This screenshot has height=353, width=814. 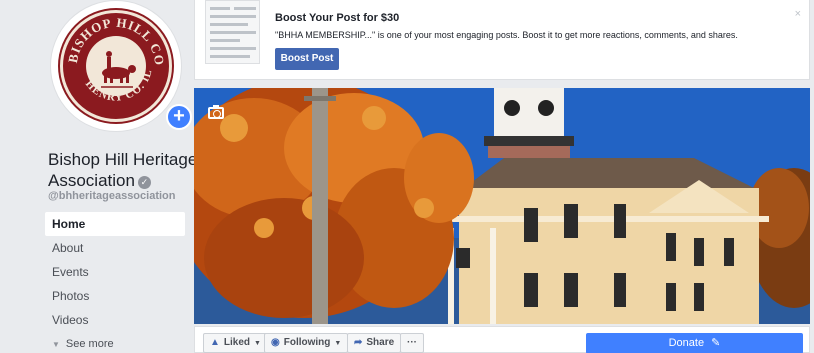 What do you see at coordinates (215, 342) in the screenshot?
I see `thumbs-up-icon: ▲` at bounding box center [215, 342].